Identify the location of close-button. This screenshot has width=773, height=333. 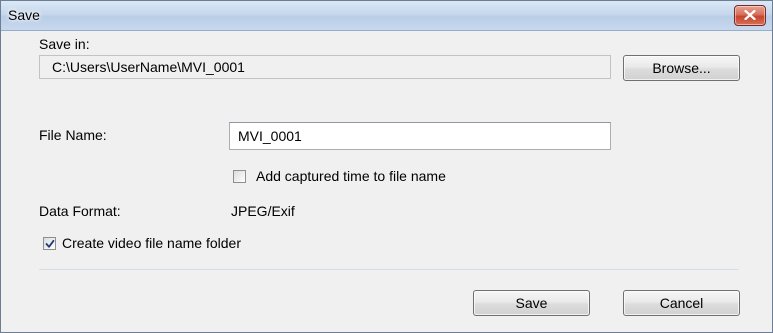
(750, 15).